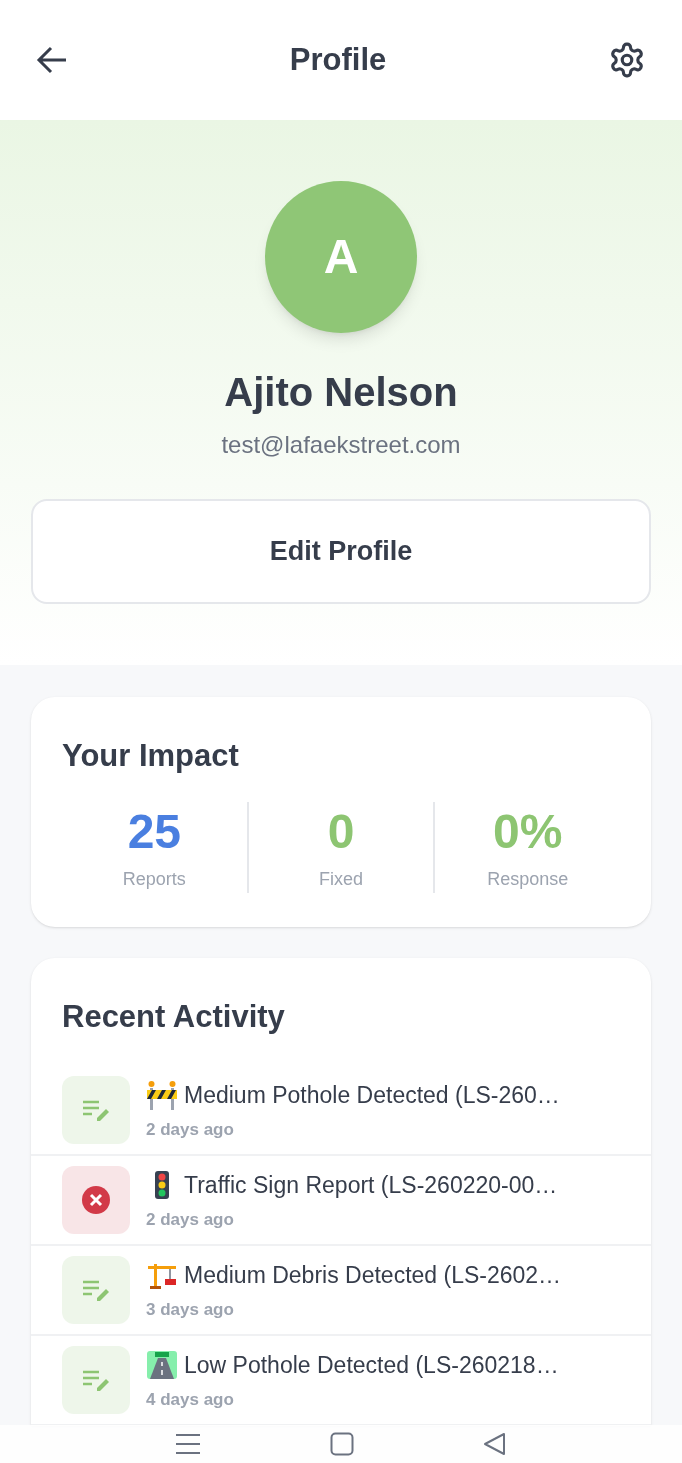  Describe the element at coordinates (341, 831) in the screenshot. I see `stat-value: 0` at that location.